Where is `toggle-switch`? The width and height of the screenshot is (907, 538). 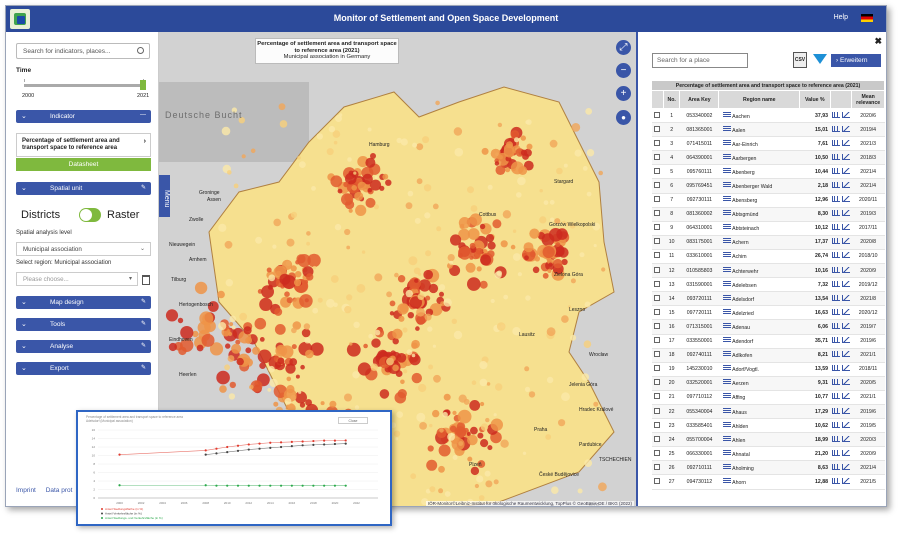 toggle-switch is located at coordinates (90, 215).